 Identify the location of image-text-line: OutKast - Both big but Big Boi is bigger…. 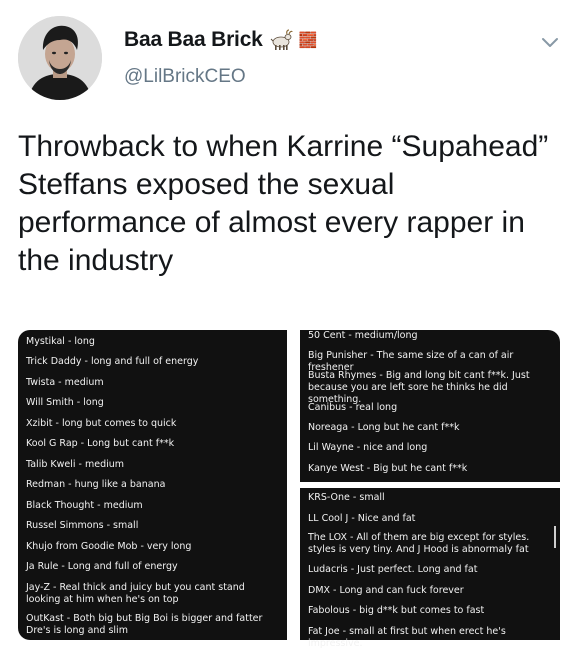
(144, 624).